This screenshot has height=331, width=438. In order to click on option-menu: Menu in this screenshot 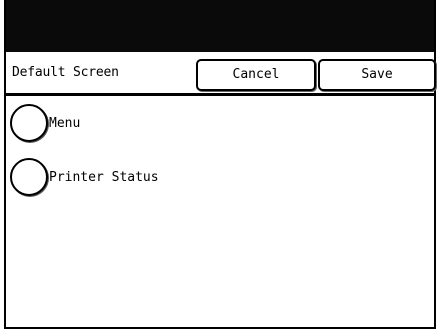, I will do `click(45, 123)`.